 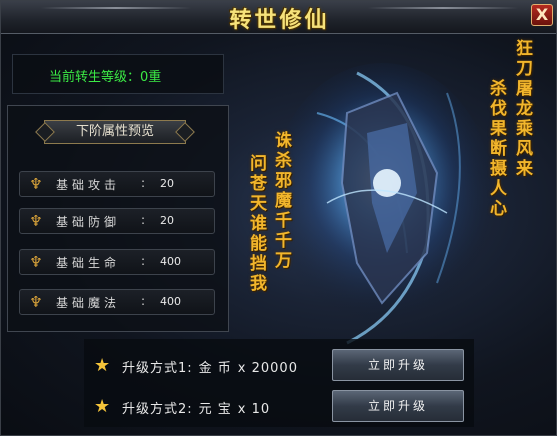 I want to click on stat-label: 基础防御, so click(x=88, y=222).